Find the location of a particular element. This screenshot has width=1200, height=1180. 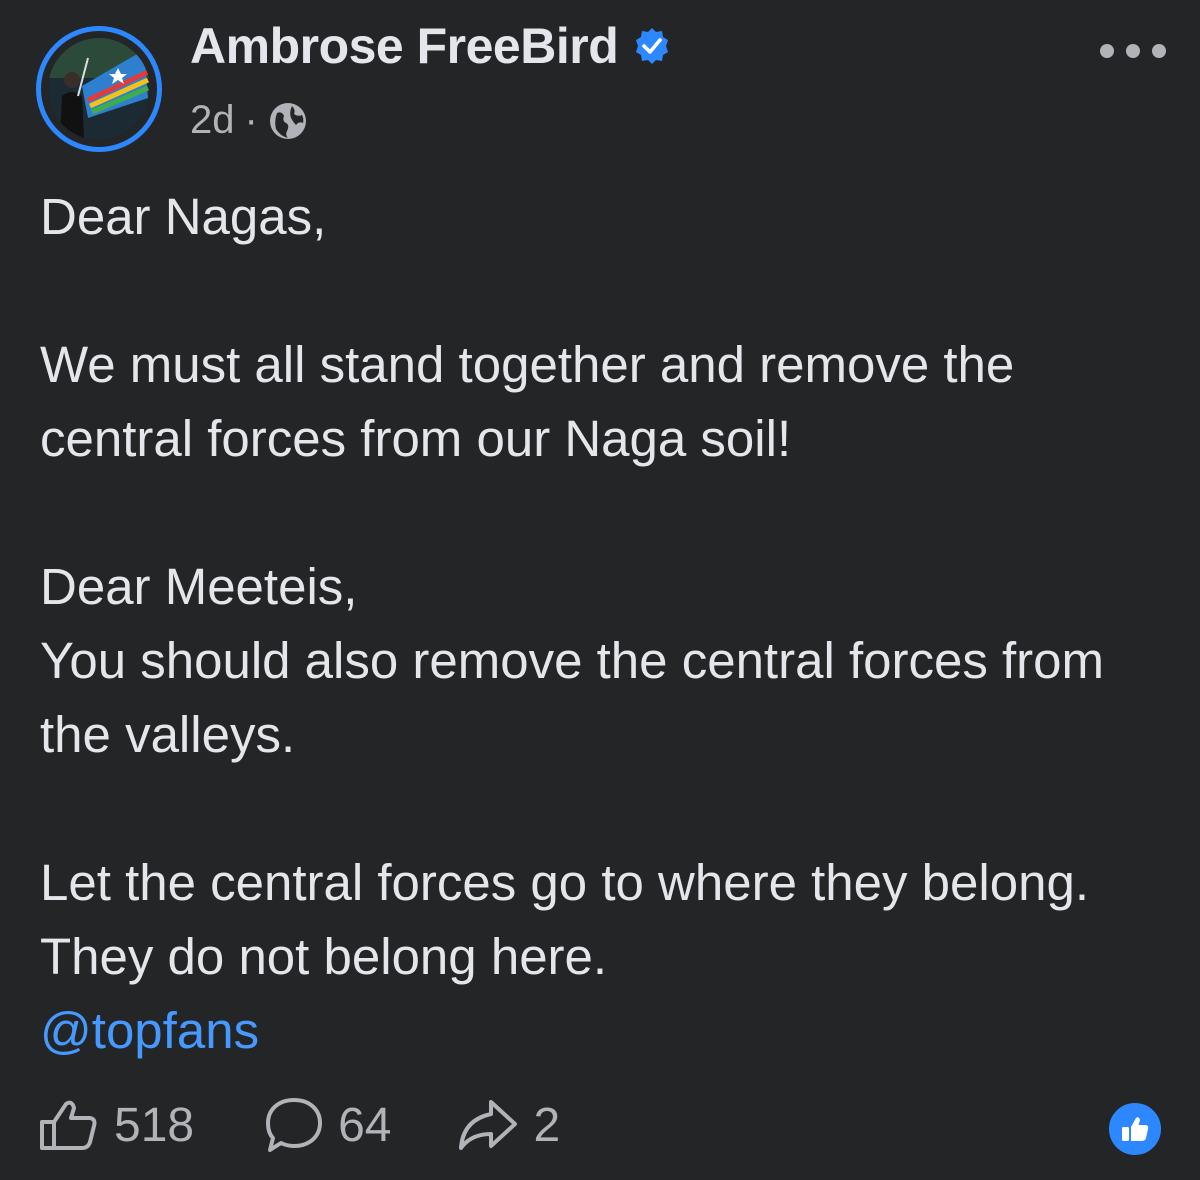

avatar is located at coordinates (99, 89).